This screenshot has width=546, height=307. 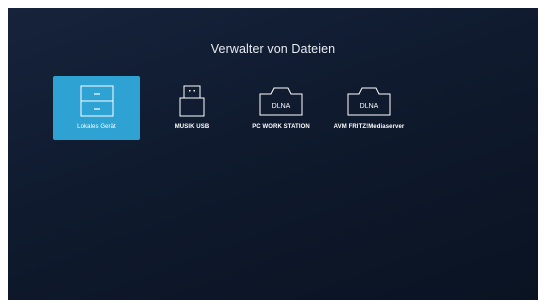 I want to click on device-label: AVM FRITZ!Mediaserver, so click(x=369, y=127).